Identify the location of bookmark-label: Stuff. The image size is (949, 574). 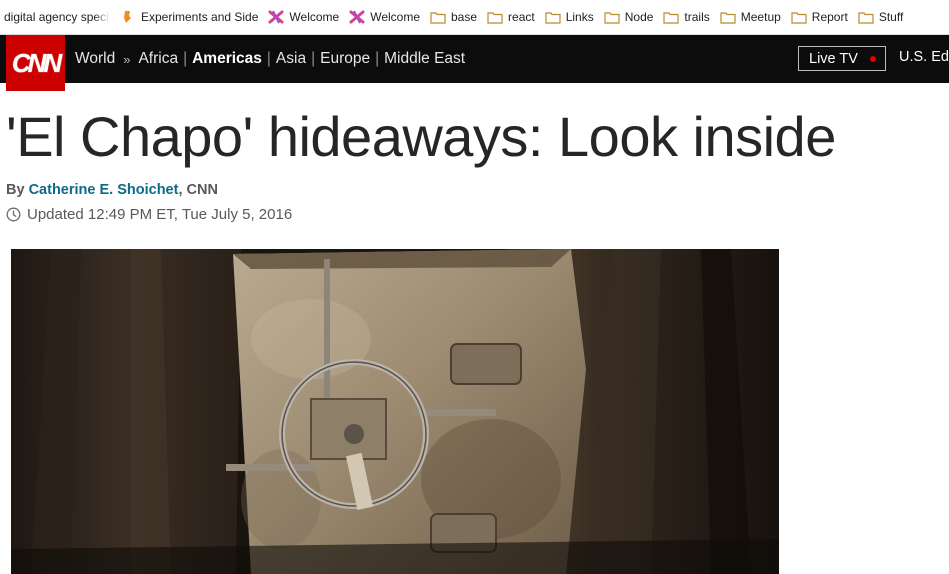
(891, 17).